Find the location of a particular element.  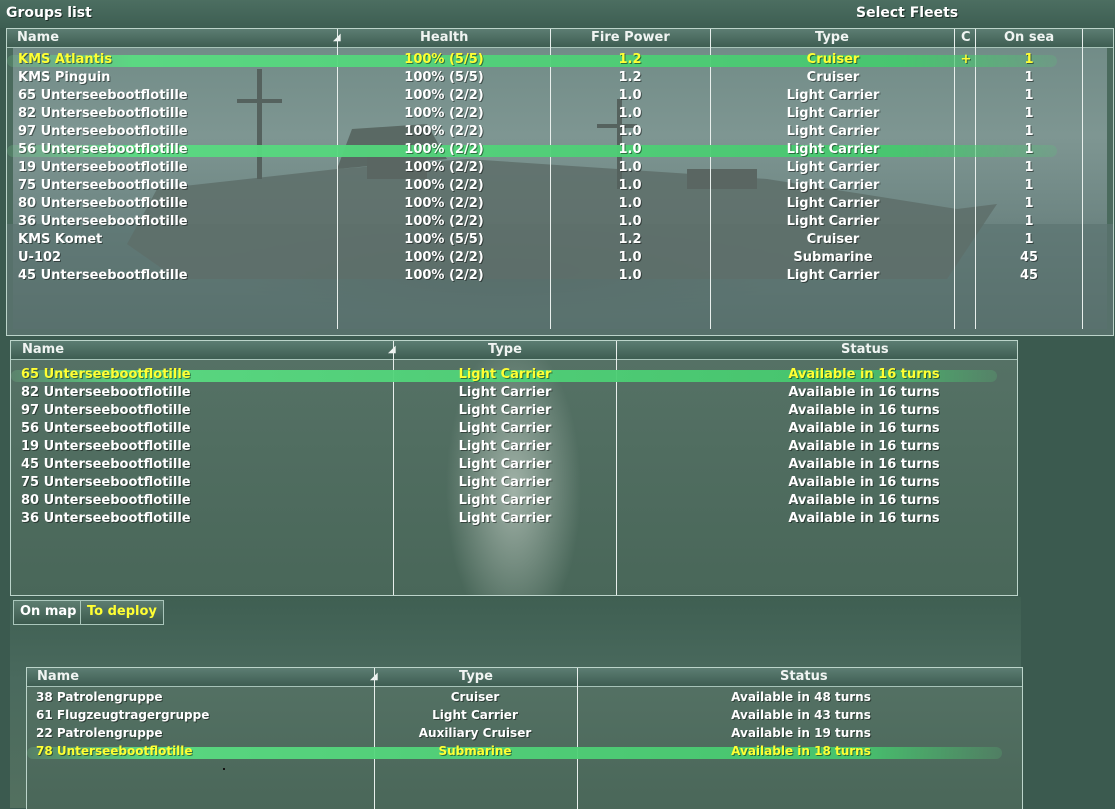

cell-fire-power: 1.2 is located at coordinates (630, 77).